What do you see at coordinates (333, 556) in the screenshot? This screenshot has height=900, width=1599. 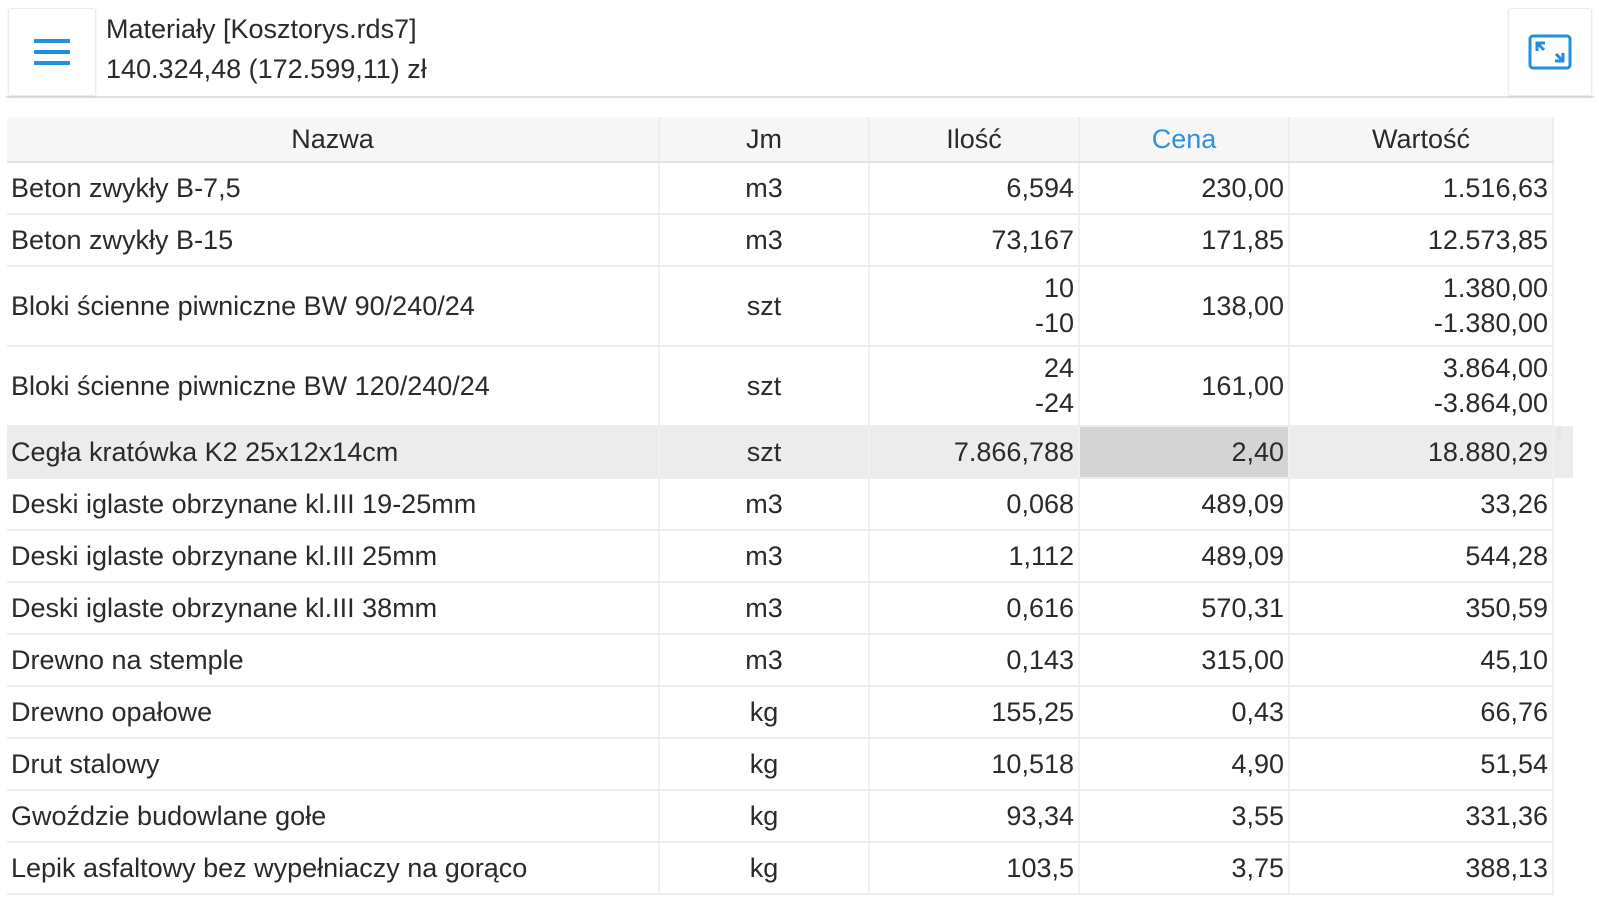 I see `cell-name: Deski iglaste obrzynane kl.III 25mm` at bounding box center [333, 556].